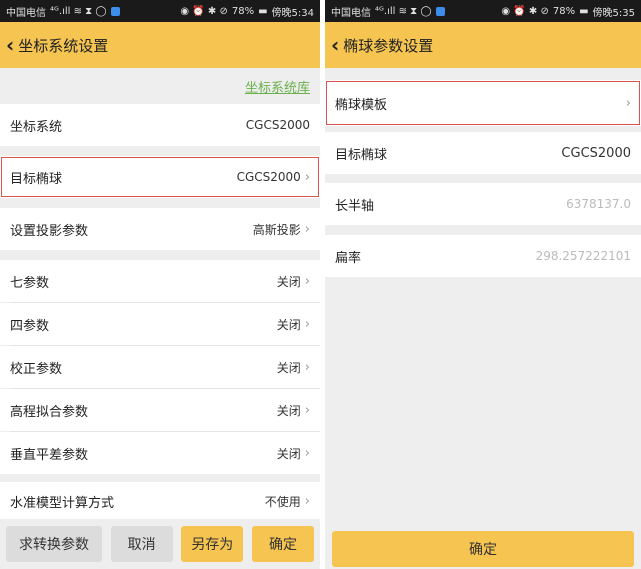 The width and height of the screenshot is (641, 569). I want to click on coordinate-library-link: 坐标系统库, so click(277, 86).